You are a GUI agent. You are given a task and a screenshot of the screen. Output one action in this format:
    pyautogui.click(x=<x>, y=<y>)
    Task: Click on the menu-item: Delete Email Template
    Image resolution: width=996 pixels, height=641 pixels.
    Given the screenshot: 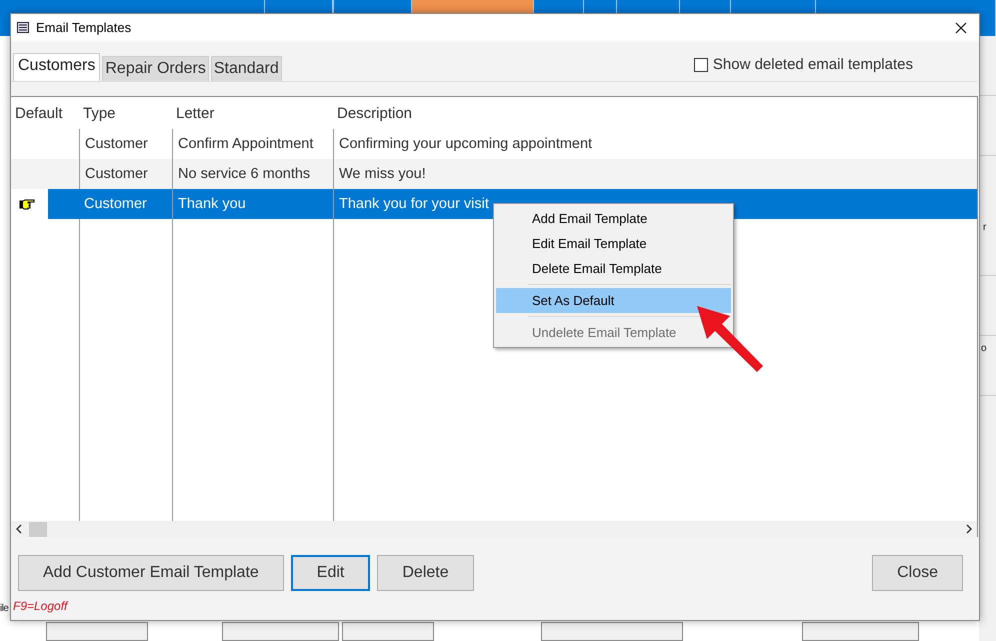 What is the action you would take?
    pyautogui.click(x=613, y=268)
    